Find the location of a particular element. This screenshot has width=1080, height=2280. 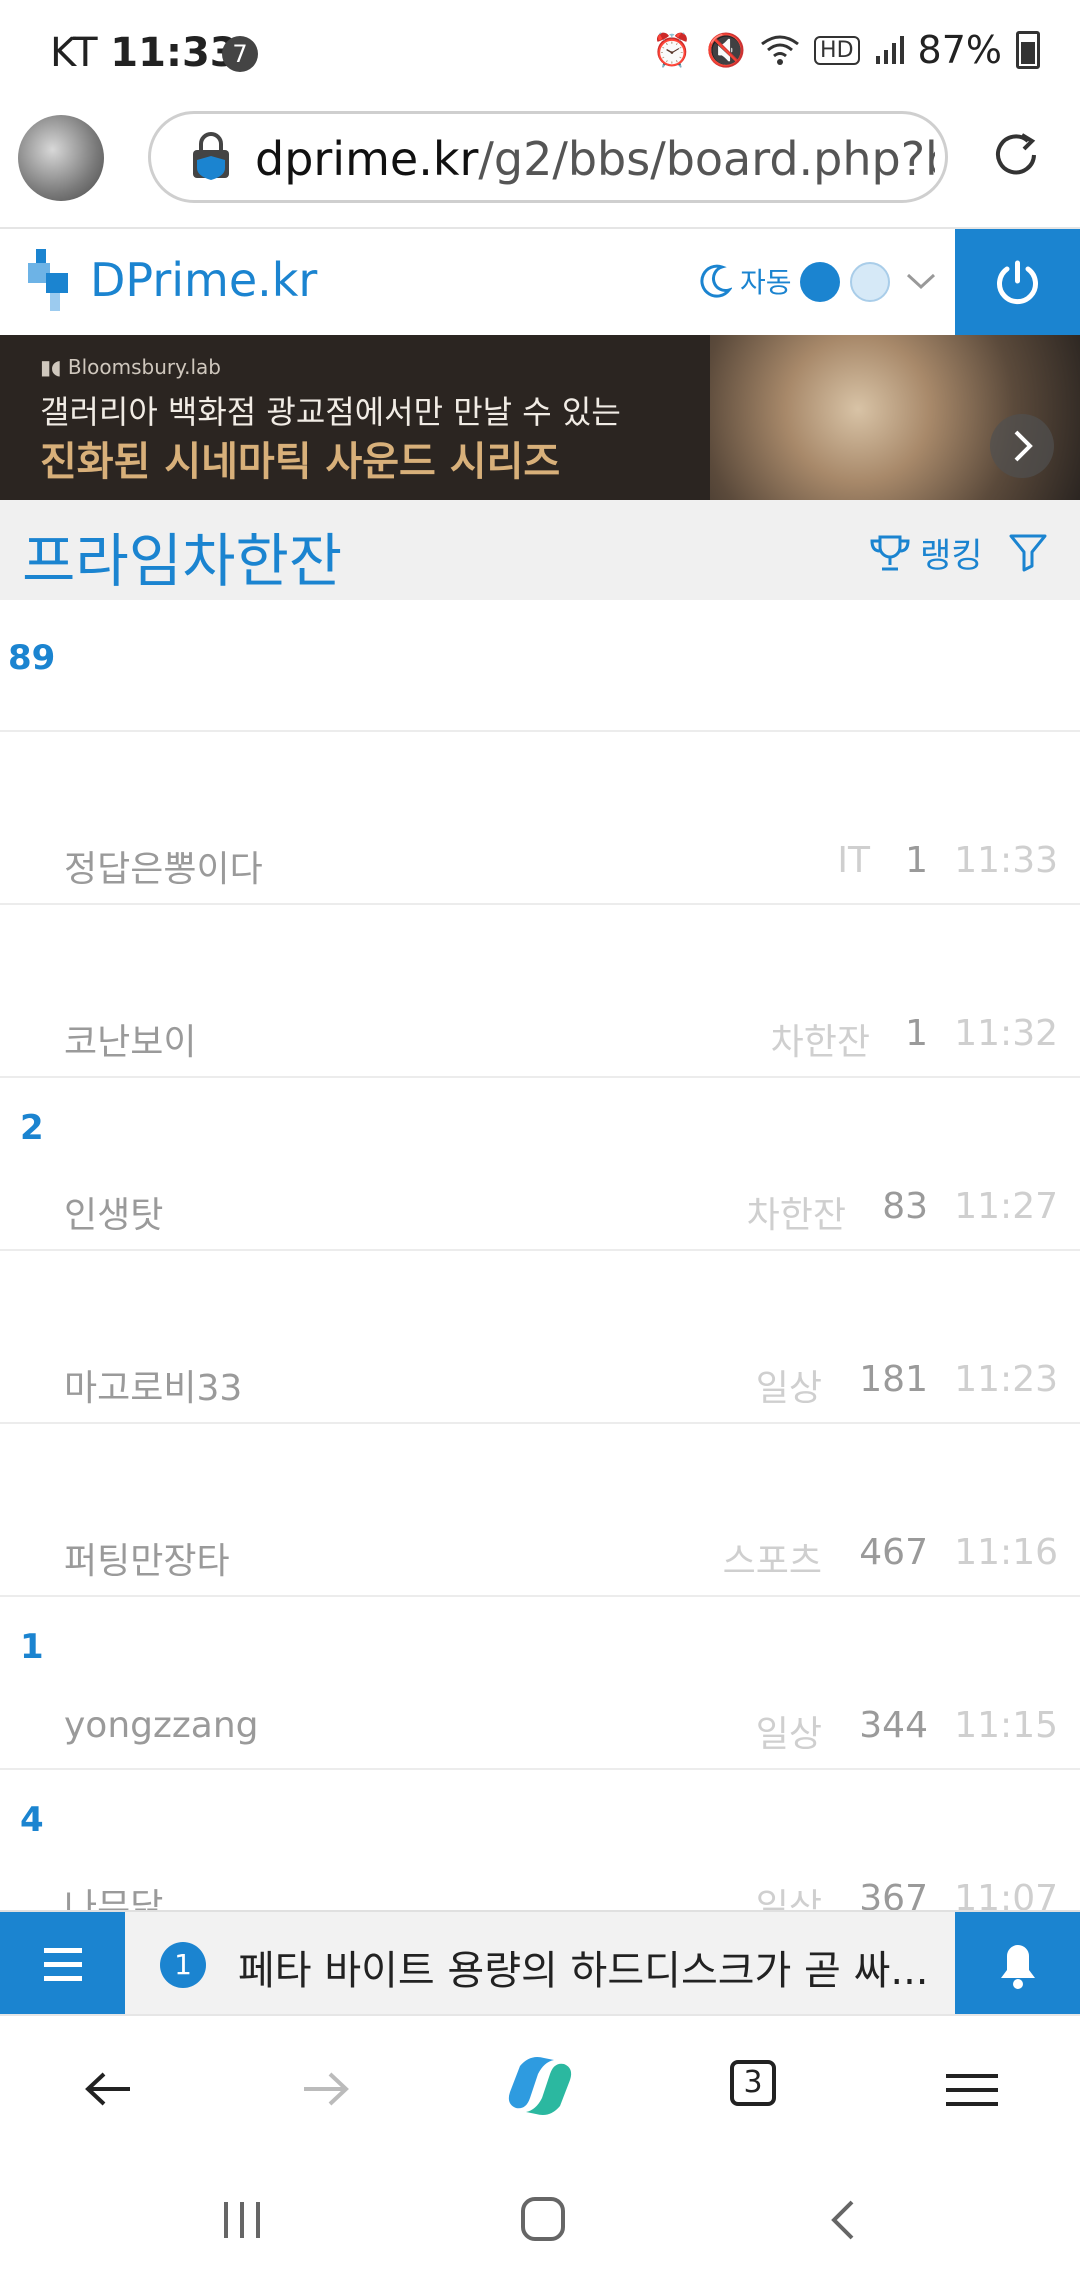

post-views: 83 is located at coordinates (905, 1206).